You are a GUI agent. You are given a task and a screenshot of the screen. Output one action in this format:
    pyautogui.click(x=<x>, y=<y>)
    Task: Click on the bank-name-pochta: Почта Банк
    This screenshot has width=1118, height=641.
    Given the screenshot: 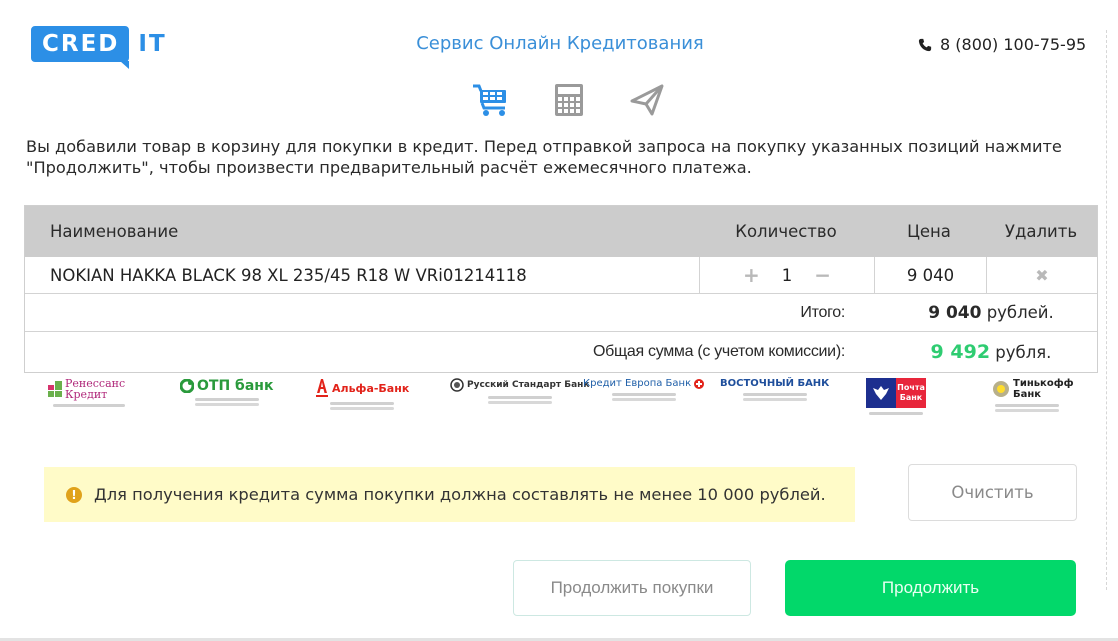 What is the action you would take?
    pyautogui.click(x=911, y=393)
    